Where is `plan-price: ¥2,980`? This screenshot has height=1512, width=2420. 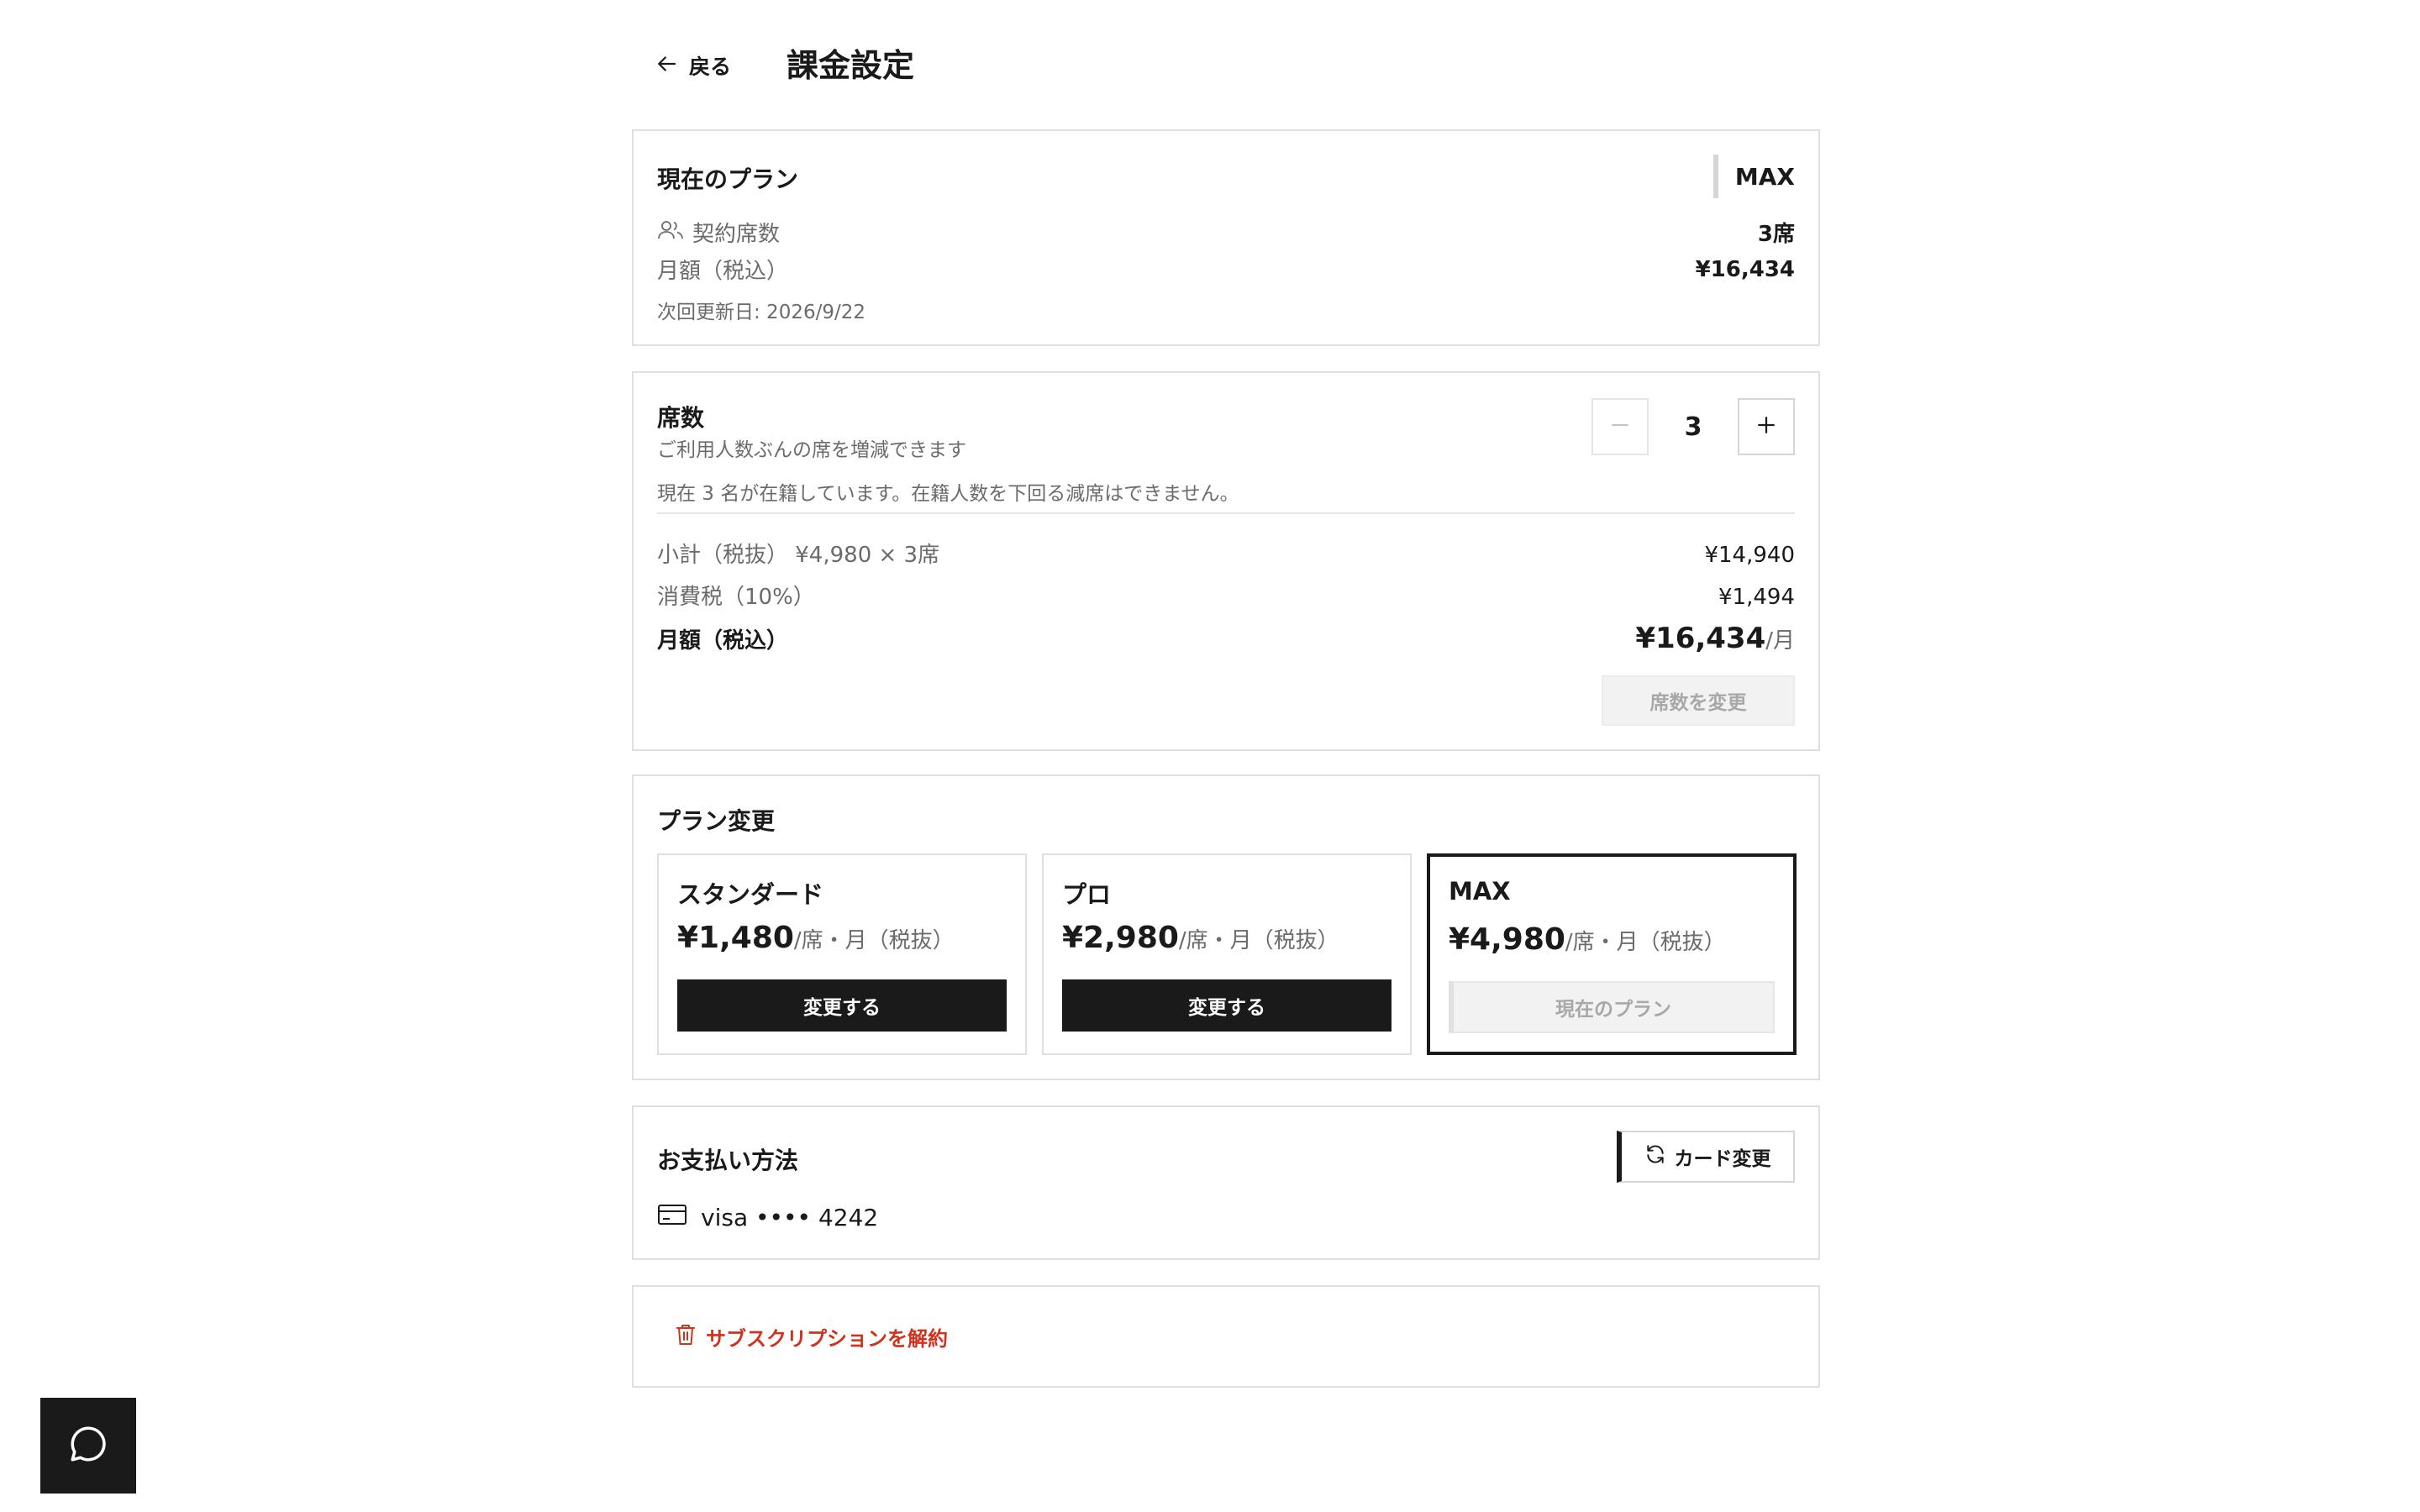 plan-price: ¥2,980 is located at coordinates (1120, 938).